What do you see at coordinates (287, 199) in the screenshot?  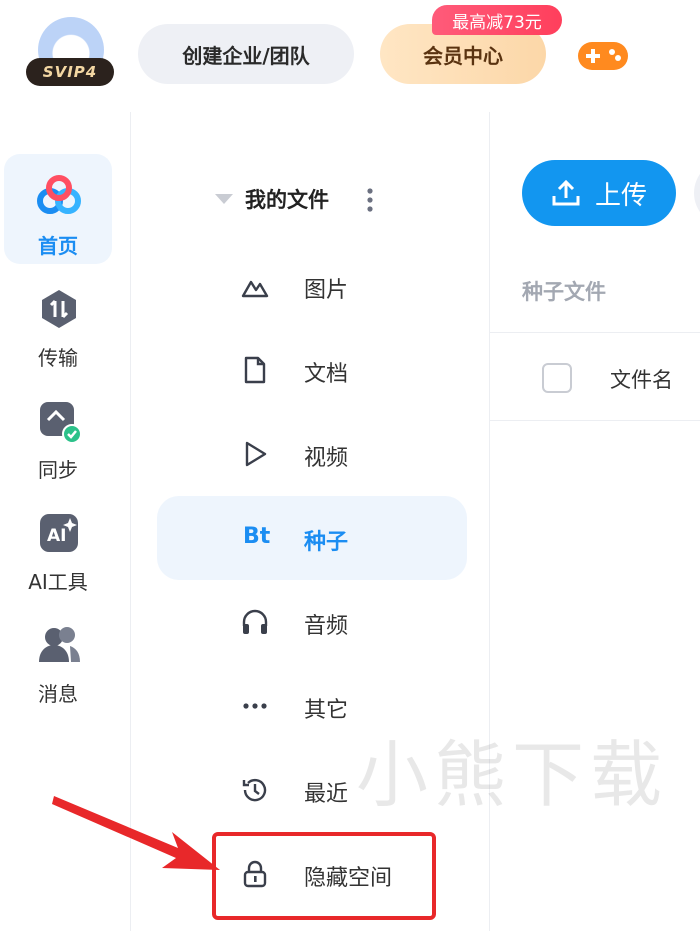 I see `my-files-title: 我的文件` at bounding box center [287, 199].